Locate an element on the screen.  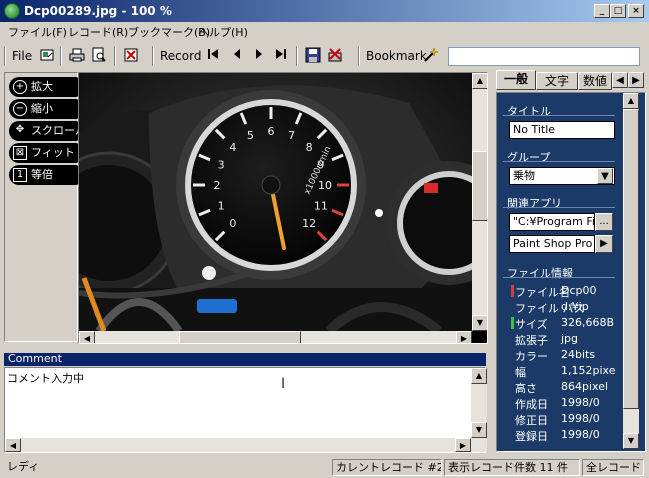
tab-scroll-right-icon: ▶ is located at coordinates (636, 80).